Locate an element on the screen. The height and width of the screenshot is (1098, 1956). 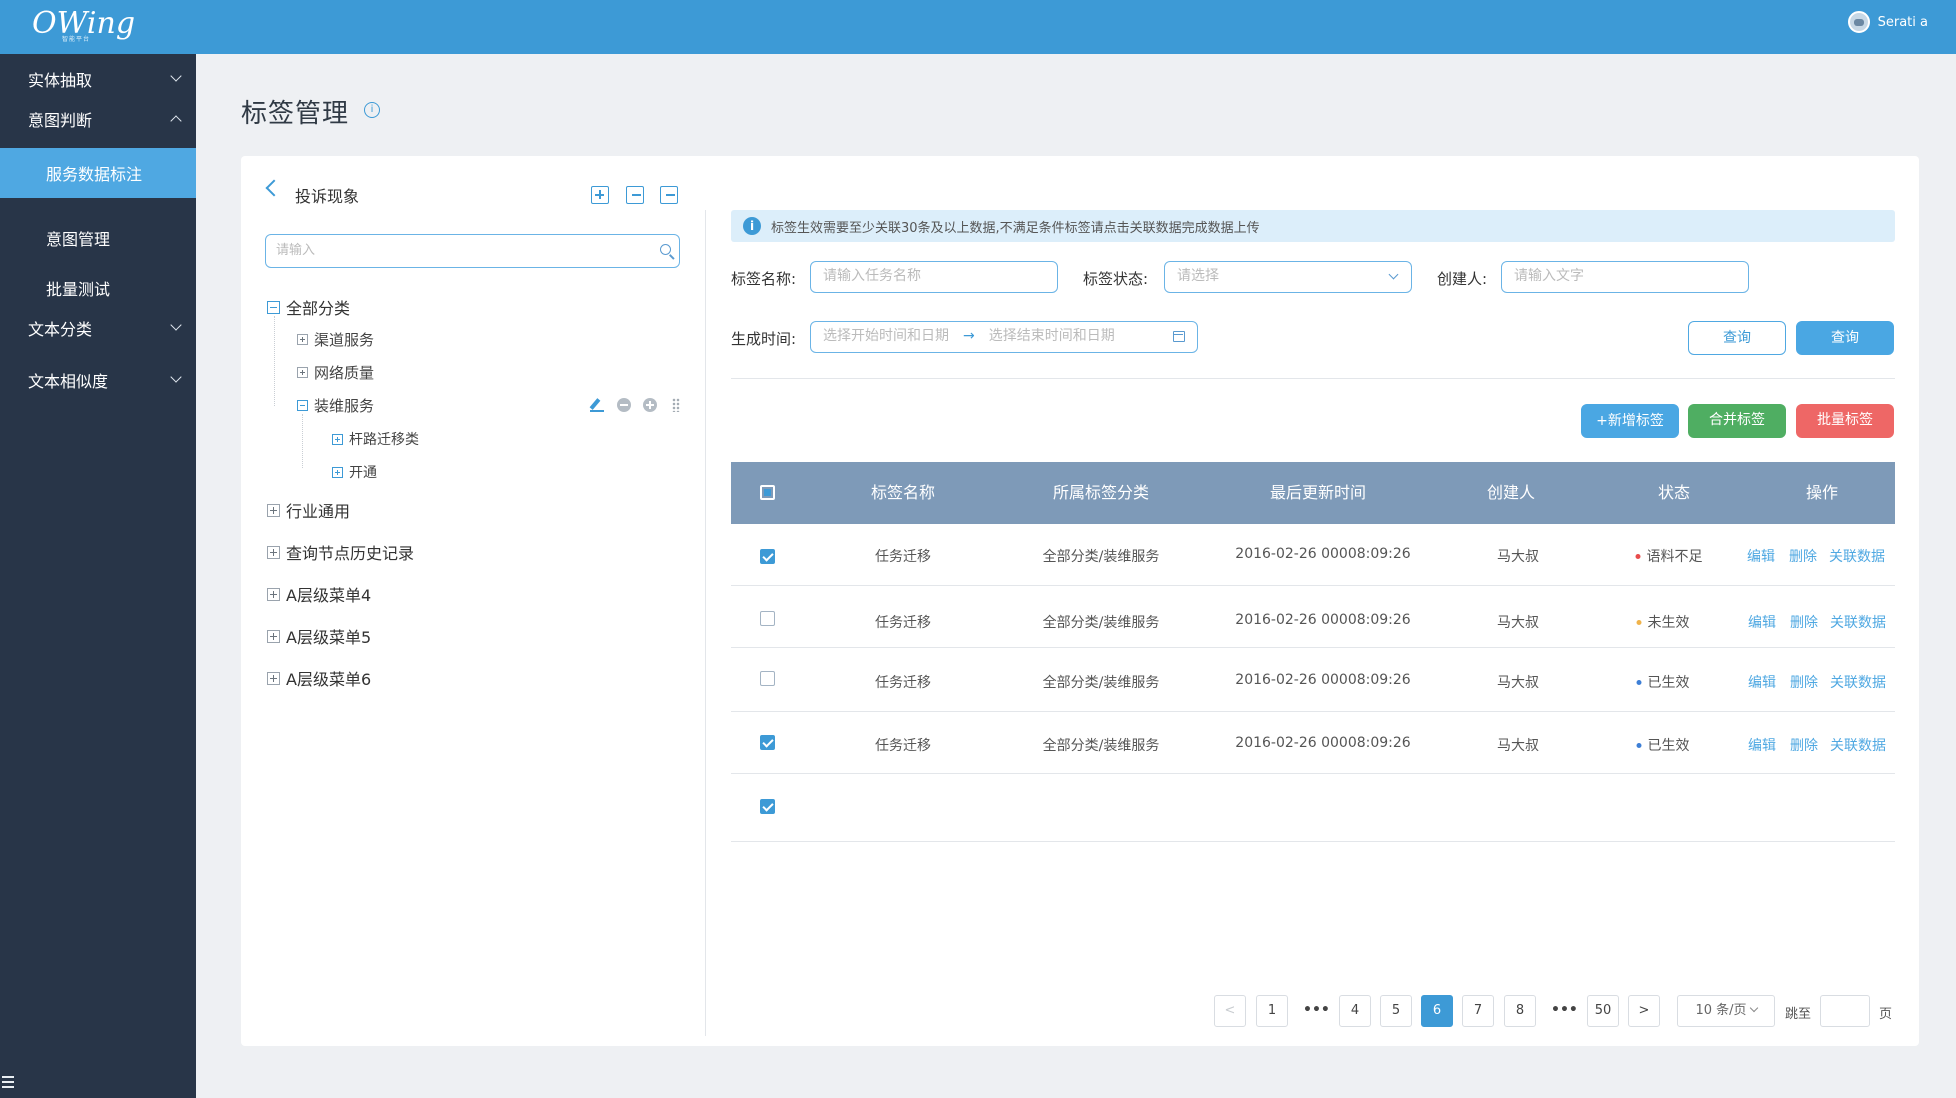
page-button: 8 is located at coordinates (1520, 1011).